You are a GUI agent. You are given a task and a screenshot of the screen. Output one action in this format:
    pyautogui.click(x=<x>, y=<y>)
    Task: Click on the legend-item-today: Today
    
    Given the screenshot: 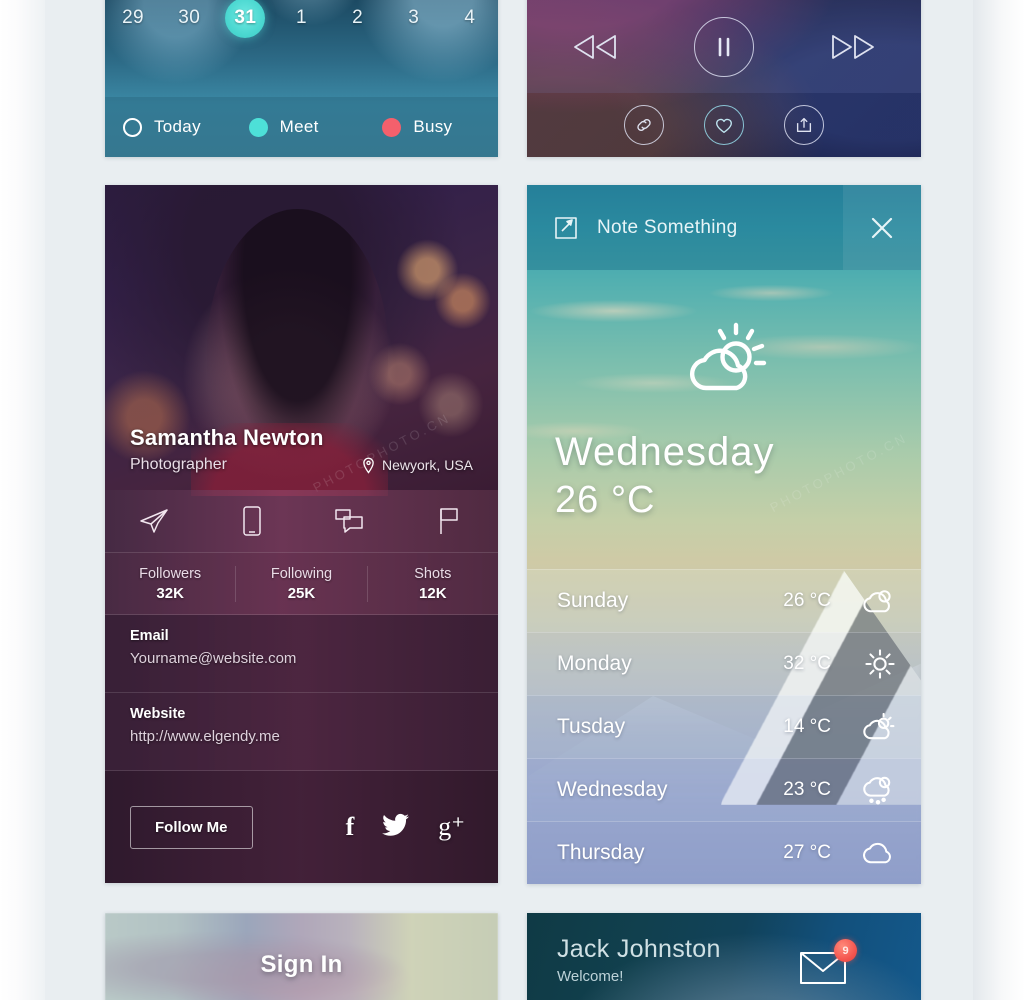 What is the action you would take?
    pyautogui.click(x=172, y=127)
    